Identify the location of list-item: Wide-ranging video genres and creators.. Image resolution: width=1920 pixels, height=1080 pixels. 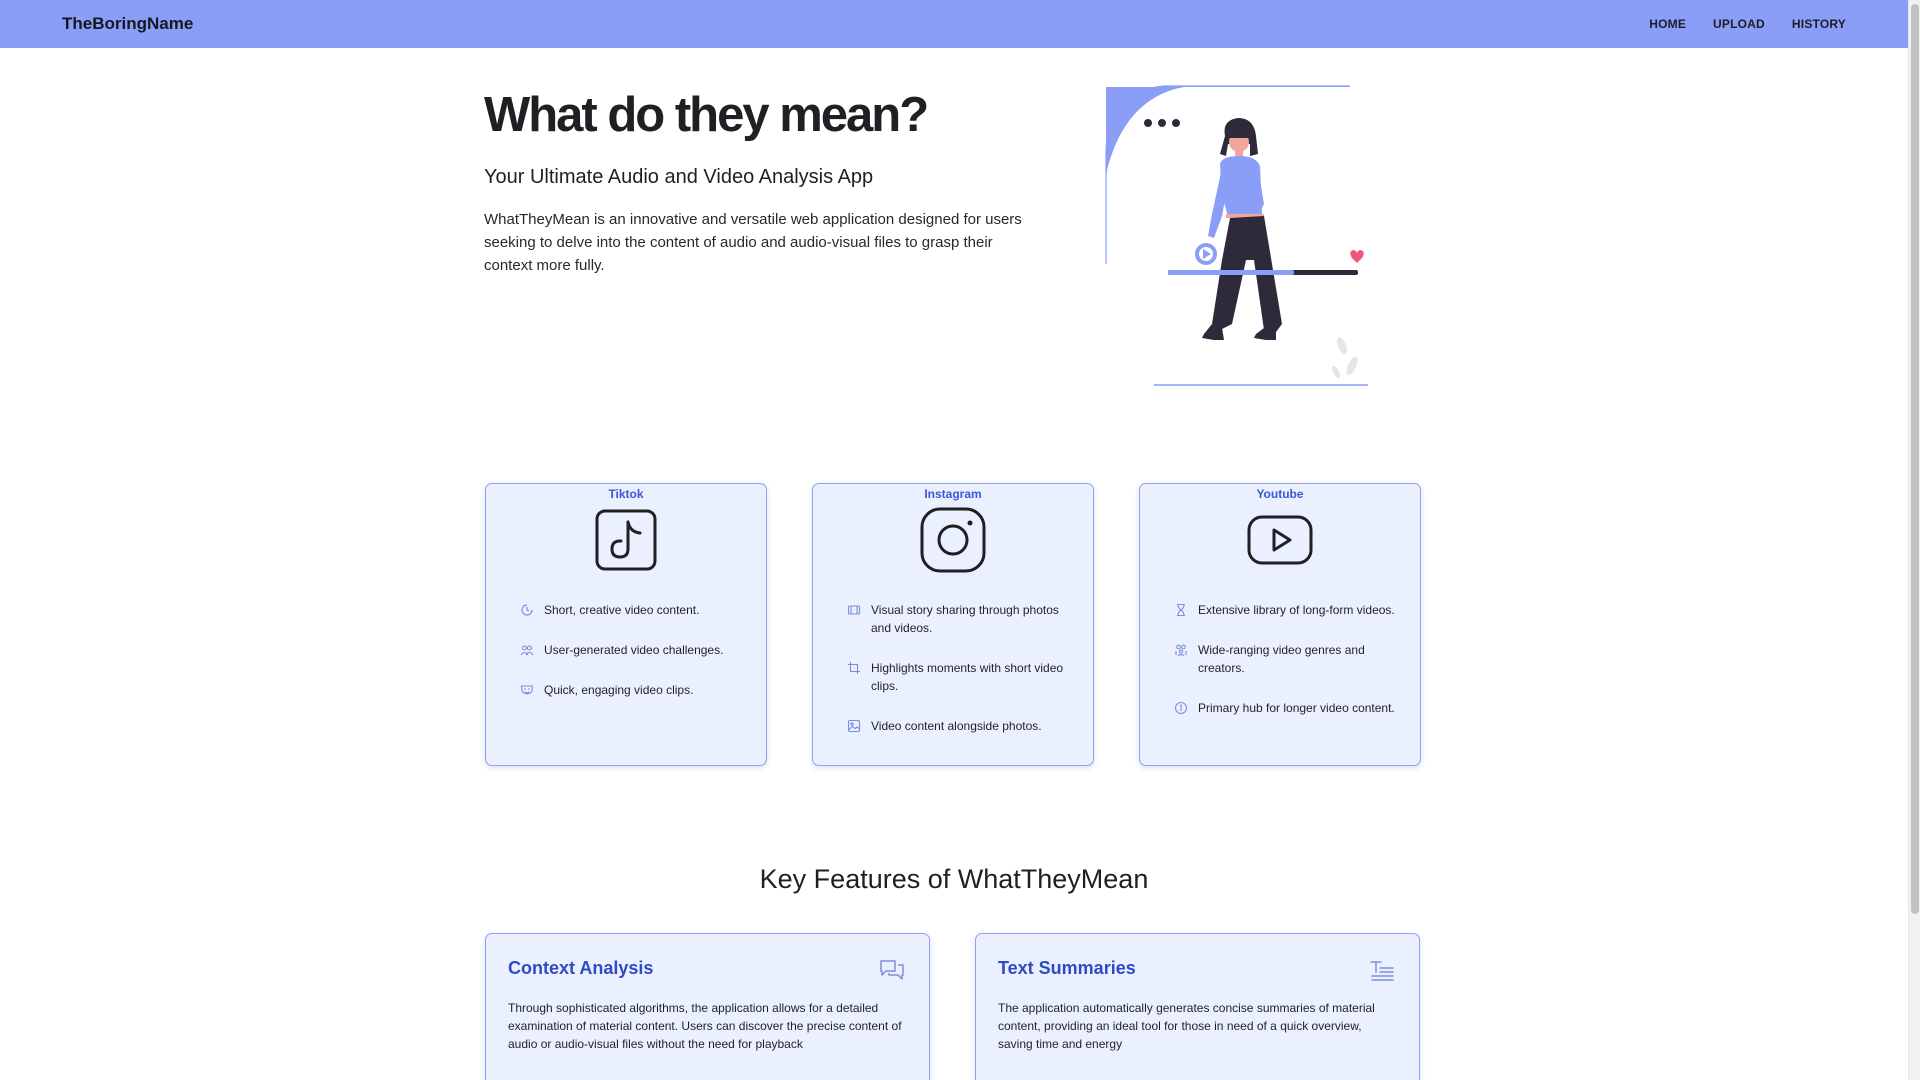
(1287, 659).